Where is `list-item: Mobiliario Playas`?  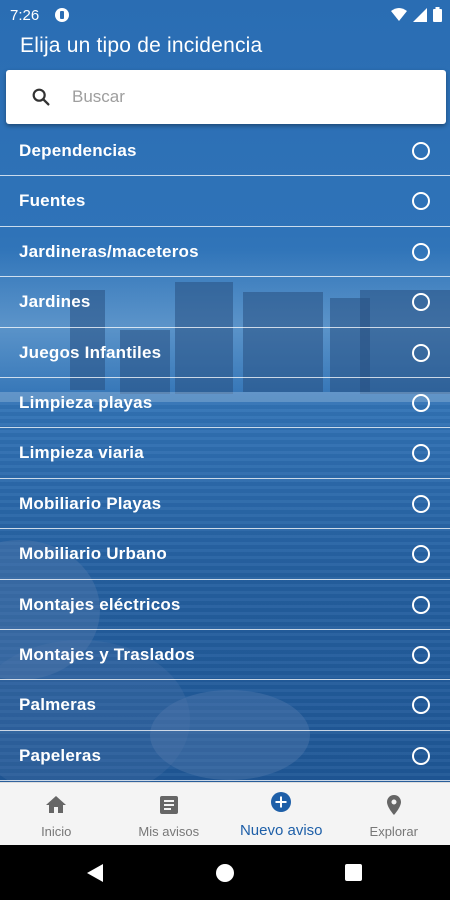 list-item: Mobiliario Playas is located at coordinates (225, 504).